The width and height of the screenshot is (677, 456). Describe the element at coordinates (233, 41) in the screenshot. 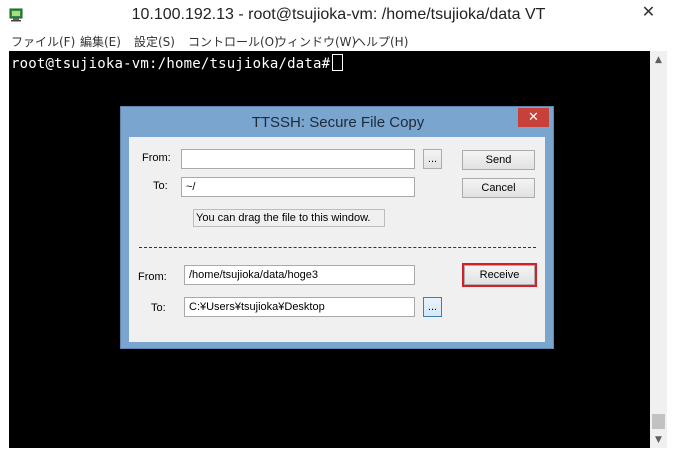

I see `menu-control: コントロール(O)` at that location.